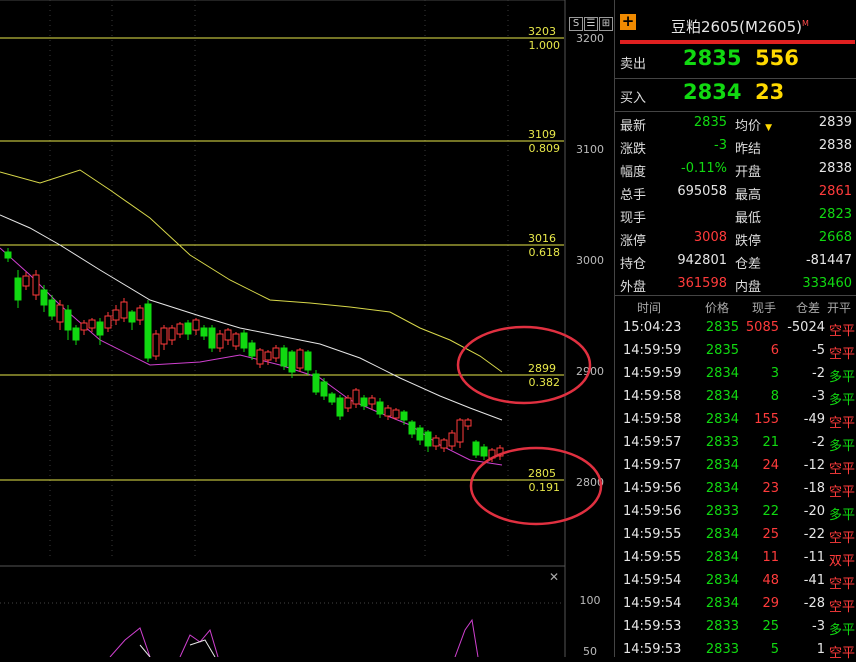  What do you see at coordinates (633, 149) in the screenshot?
I see `stat-label: 涨跌` at bounding box center [633, 149].